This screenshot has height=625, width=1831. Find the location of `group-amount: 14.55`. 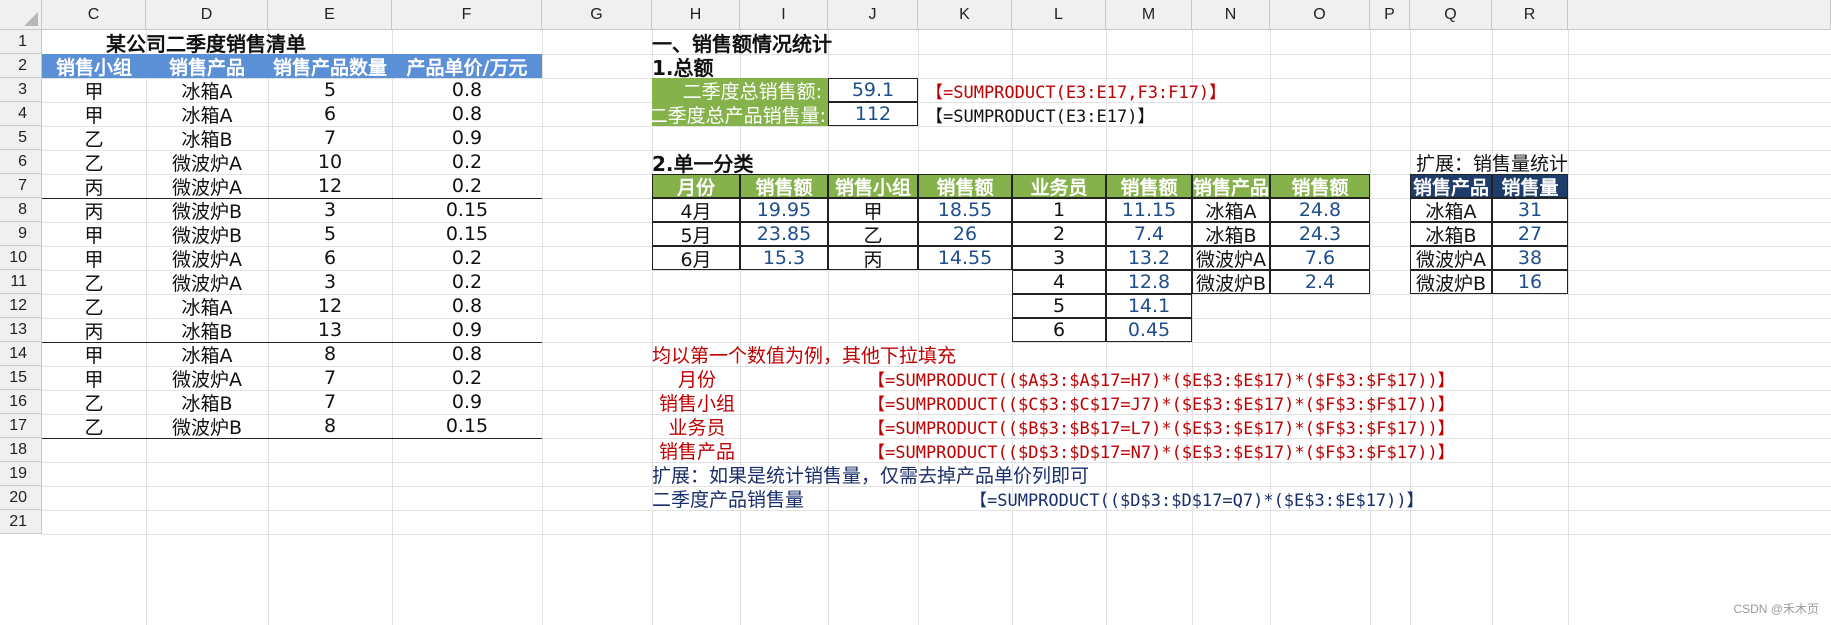

group-amount: 14.55 is located at coordinates (965, 258).